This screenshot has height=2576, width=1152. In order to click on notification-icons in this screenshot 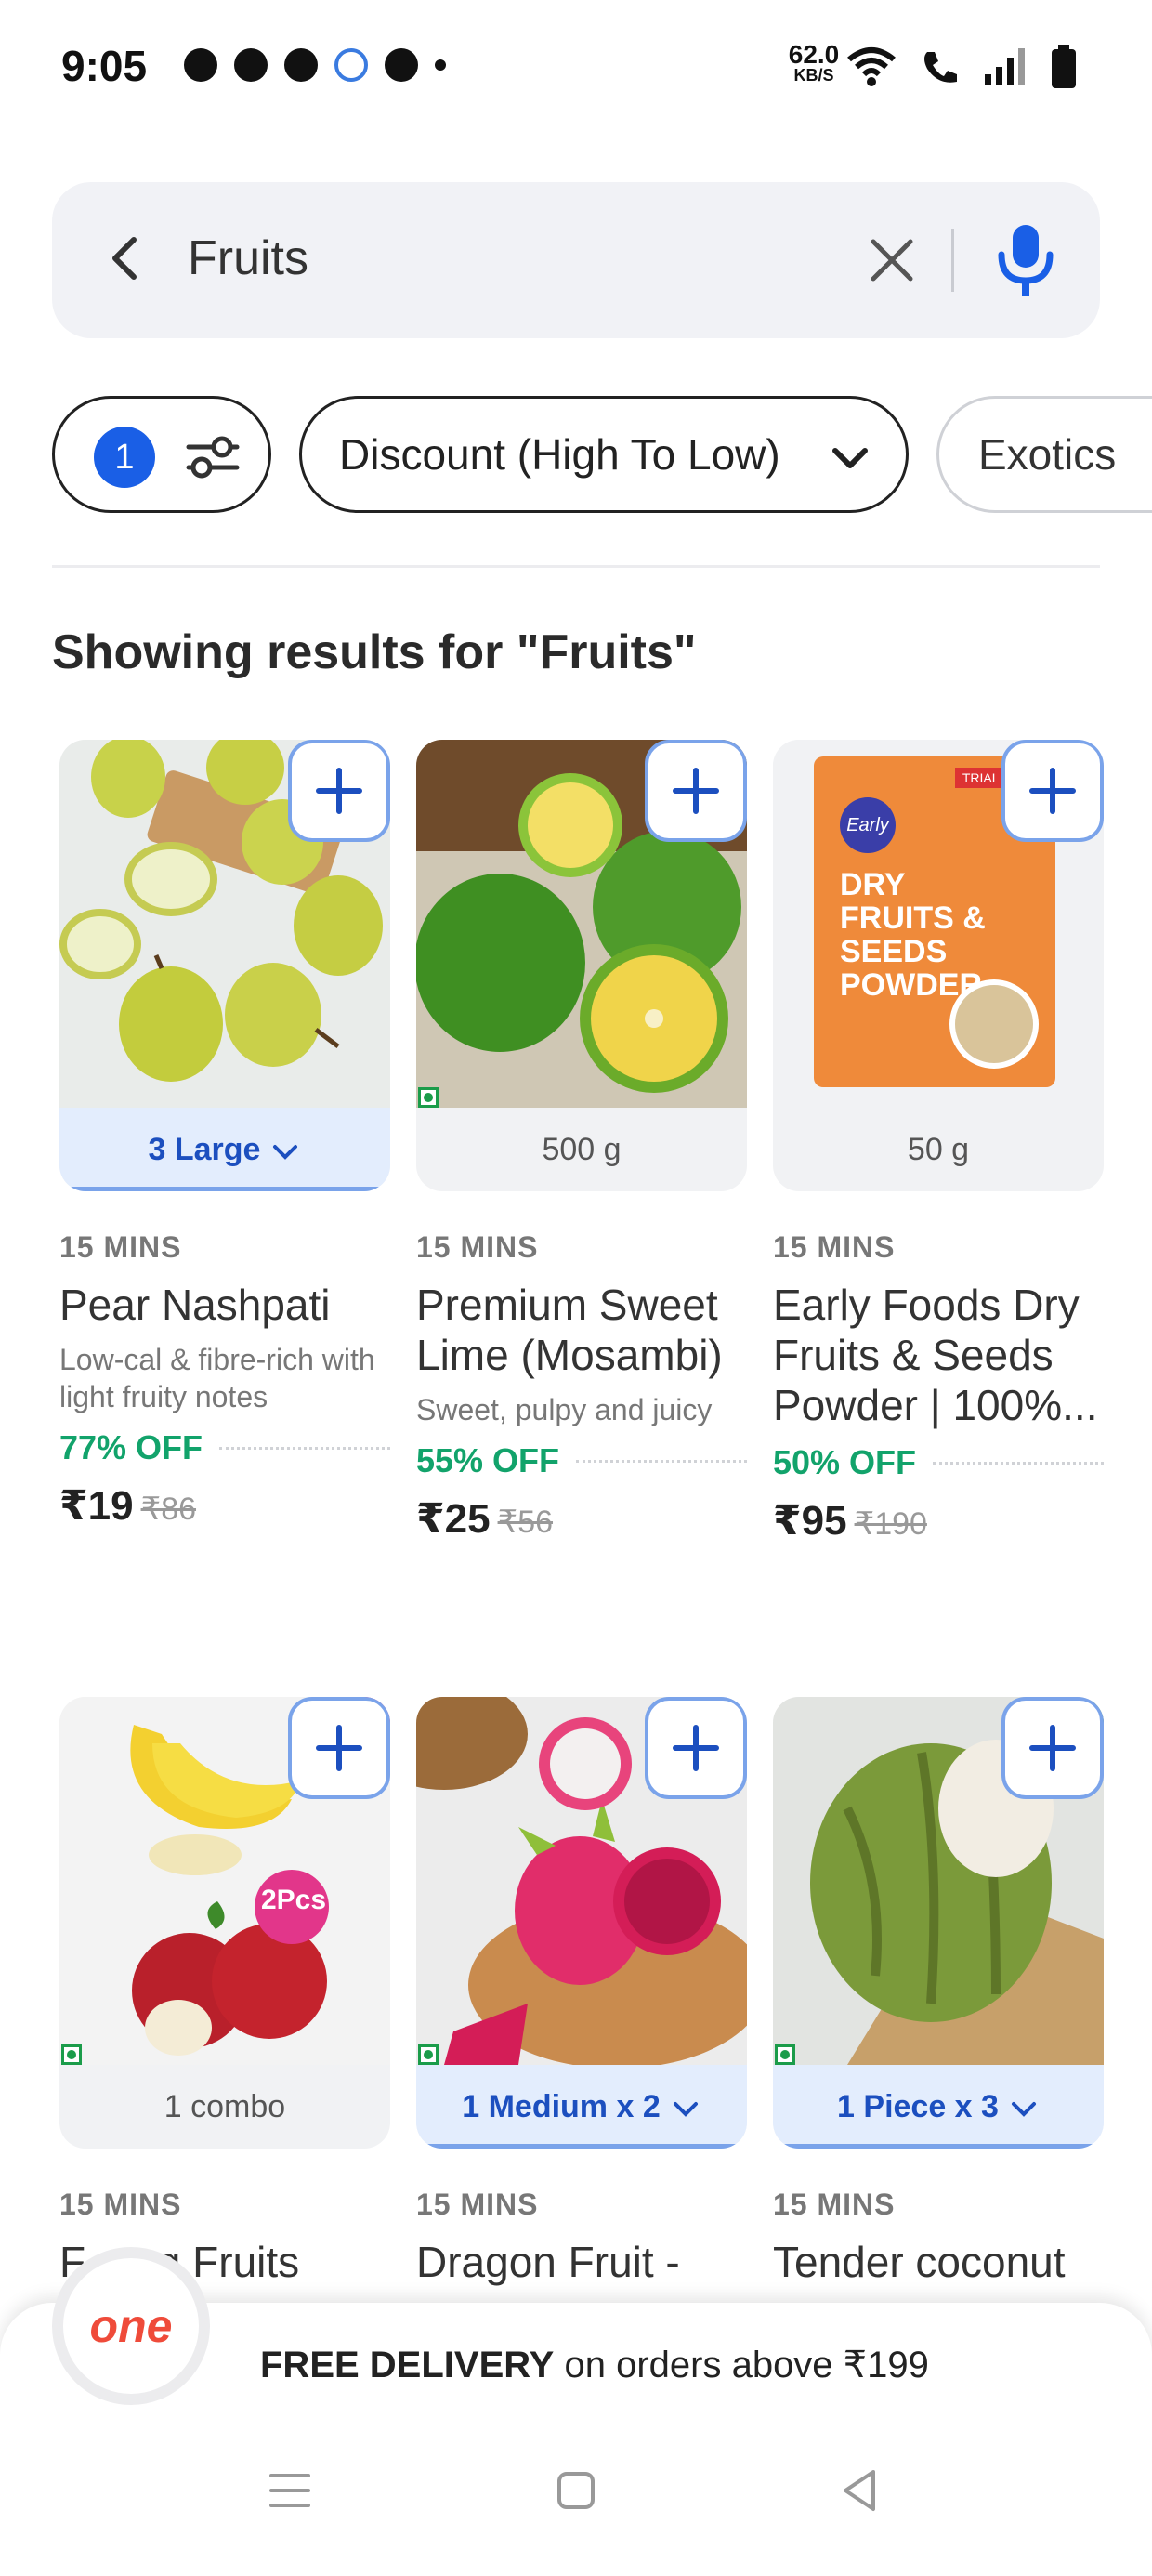, I will do `click(315, 65)`.